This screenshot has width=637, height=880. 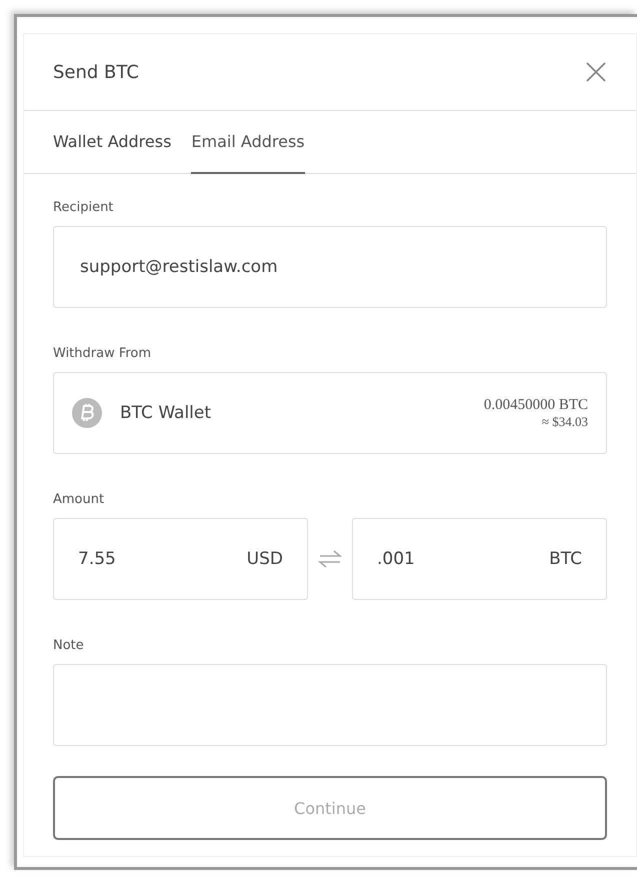 I want to click on tab: Wallet Address, so click(x=112, y=142).